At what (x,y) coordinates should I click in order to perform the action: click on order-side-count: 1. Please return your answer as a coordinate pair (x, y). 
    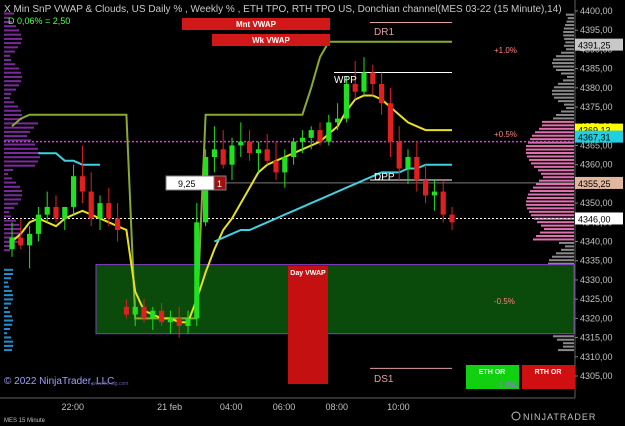
    Looking at the image, I should click on (219, 184).